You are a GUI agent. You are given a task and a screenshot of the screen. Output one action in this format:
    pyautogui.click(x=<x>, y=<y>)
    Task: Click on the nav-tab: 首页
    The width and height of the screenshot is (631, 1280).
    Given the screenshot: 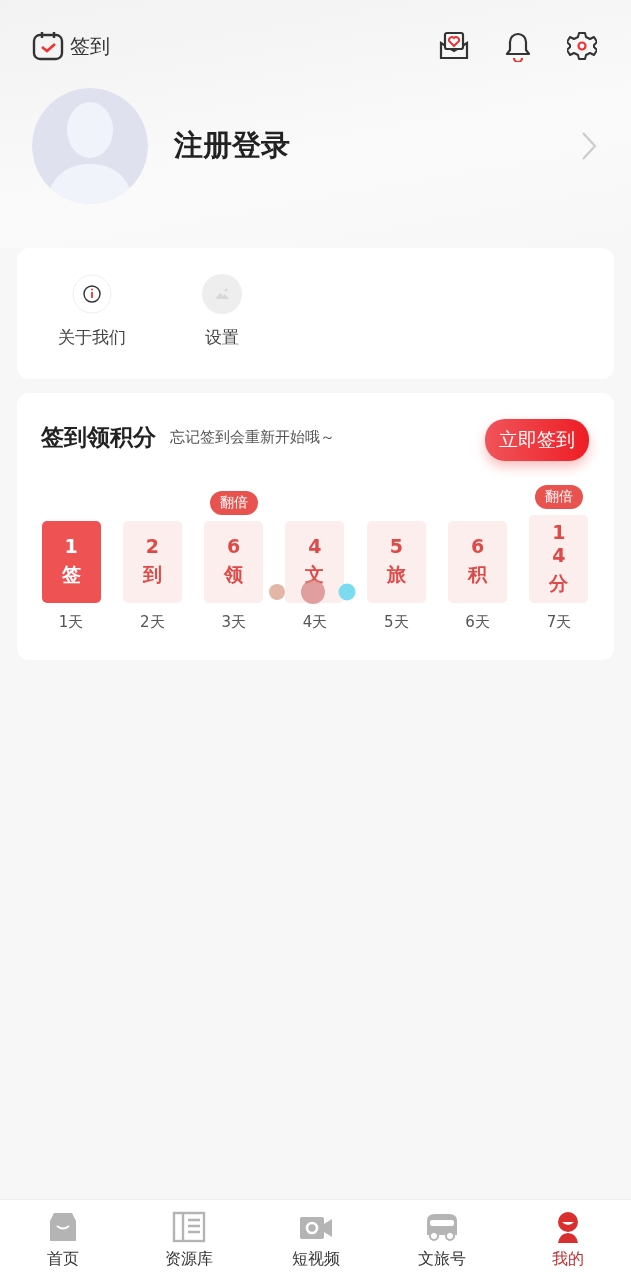 What is the action you would take?
    pyautogui.click(x=63, y=1240)
    